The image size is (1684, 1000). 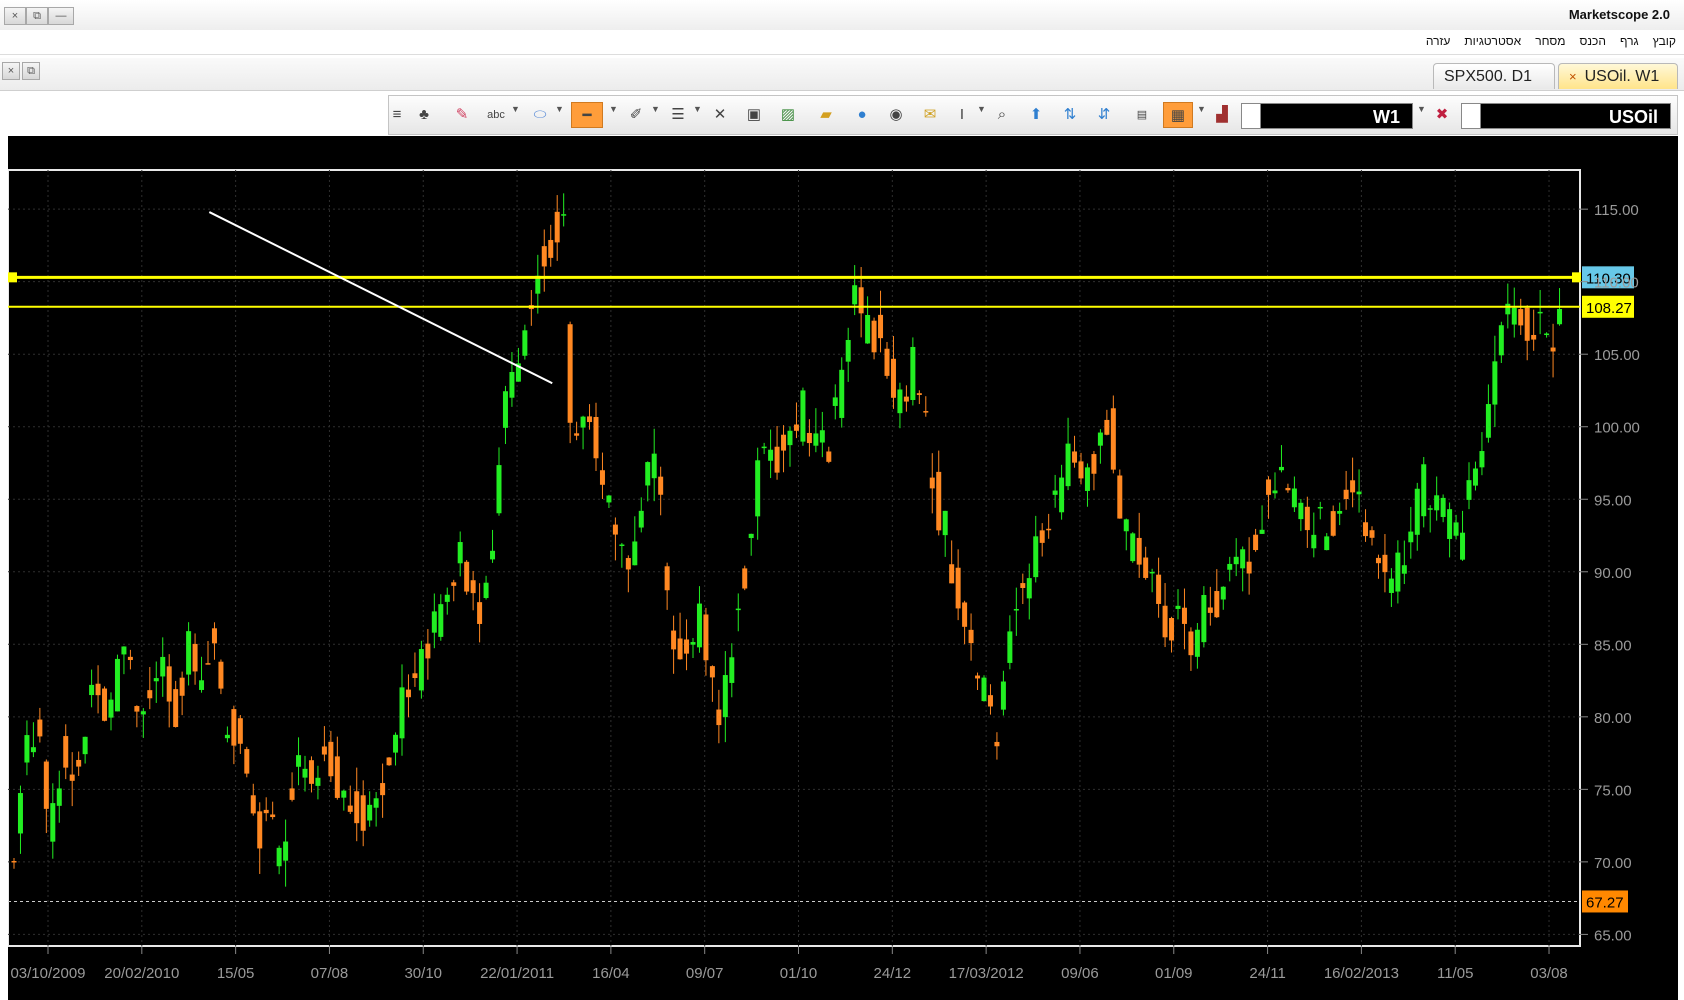 What do you see at coordinates (330, 973) in the screenshot?
I see `x-tick-label: 07/08` at bounding box center [330, 973].